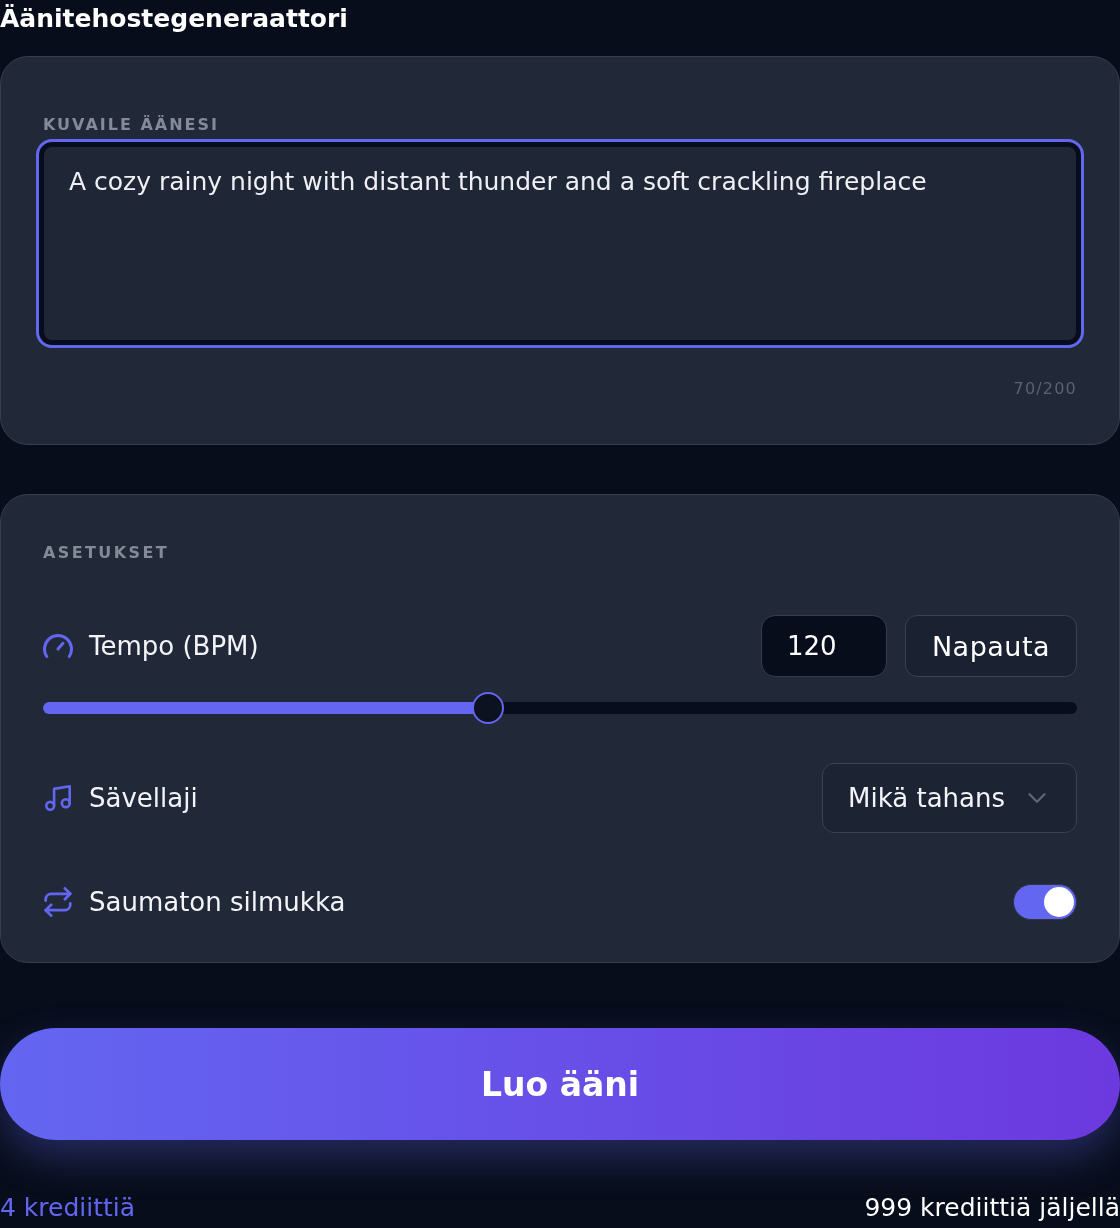 Image resolution: width=1120 pixels, height=1228 pixels. Describe the element at coordinates (560, 1084) in the screenshot. I see `generate-button: Luo ääni` at that location.